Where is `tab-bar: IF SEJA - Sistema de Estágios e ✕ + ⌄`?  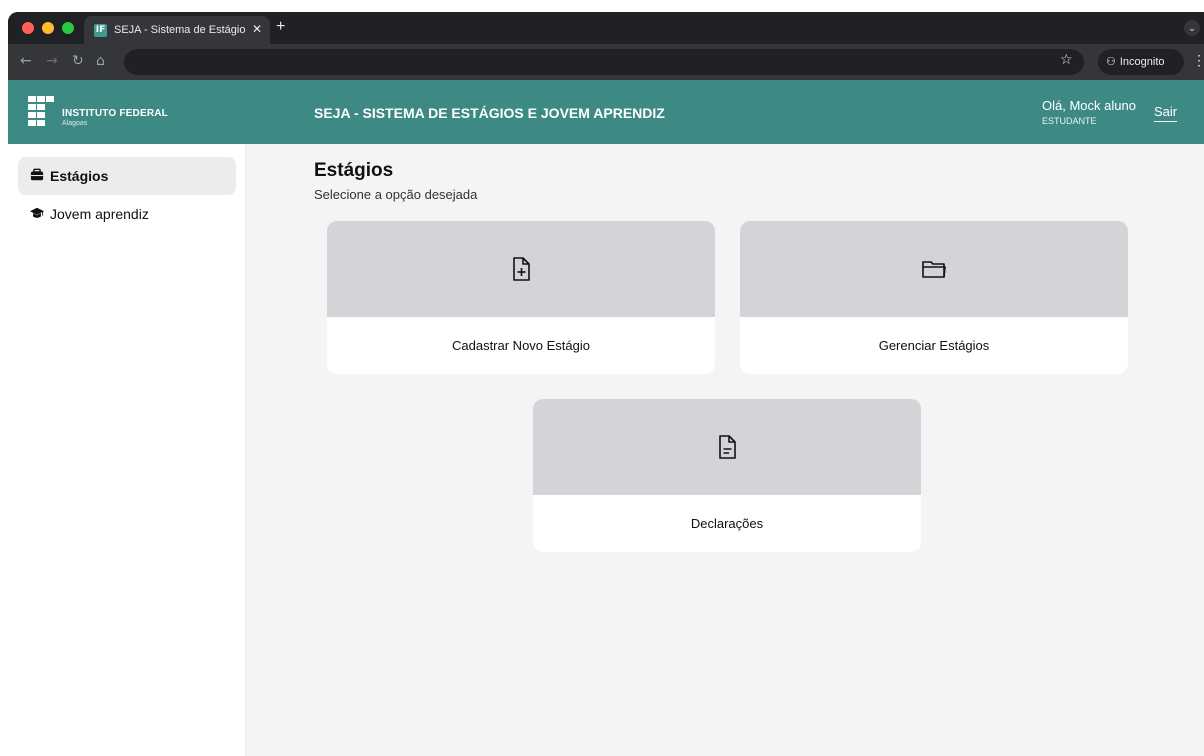 tab-bar: IF SEJA - Sistema de Estágios e ✕ + ⌄ is located at coordinates (606, 28).